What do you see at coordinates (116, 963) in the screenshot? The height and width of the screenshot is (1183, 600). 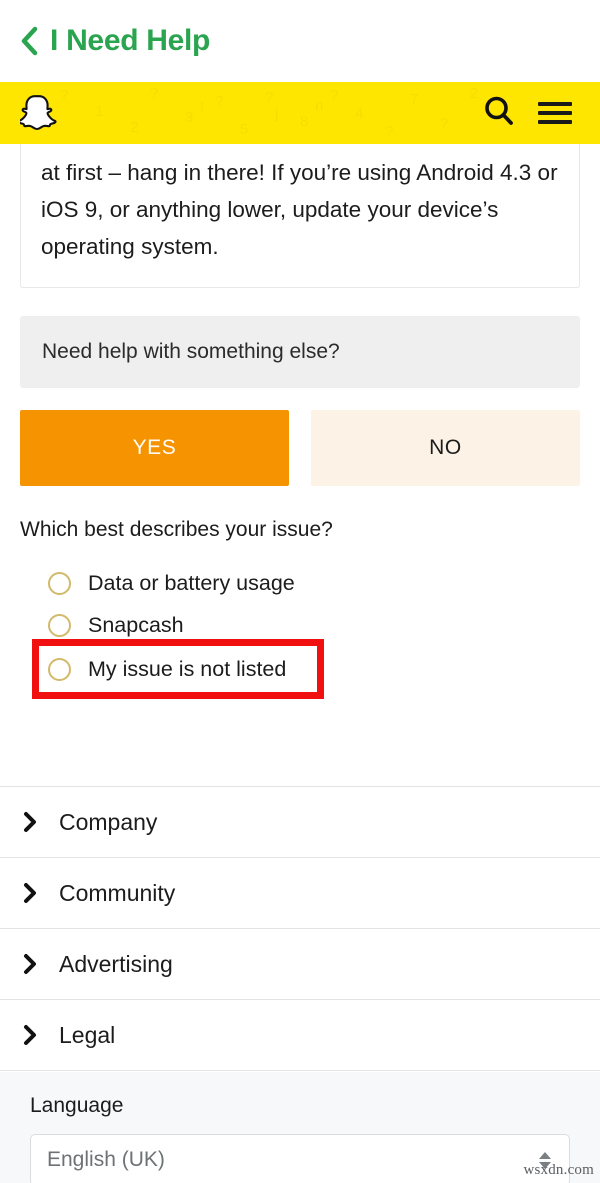 I see `nav-section-label: Advertising` at bounding box center [116, 963].